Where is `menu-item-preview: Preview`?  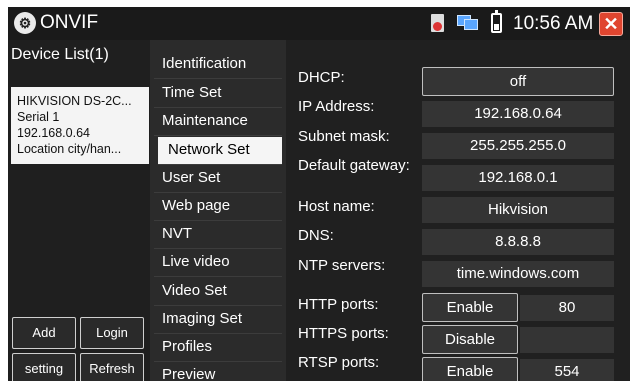 menu-item-preview: Preview is located at coordinates (218, 371).